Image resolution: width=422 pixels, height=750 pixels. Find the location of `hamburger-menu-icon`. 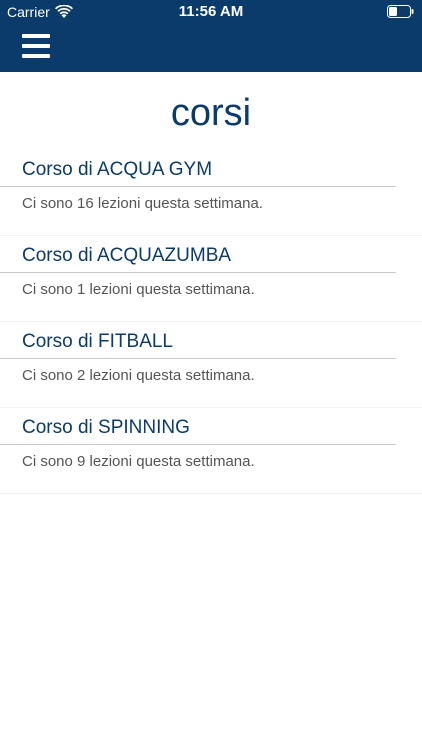

hamburger-menu-icon is located at coordinates (36, 46).